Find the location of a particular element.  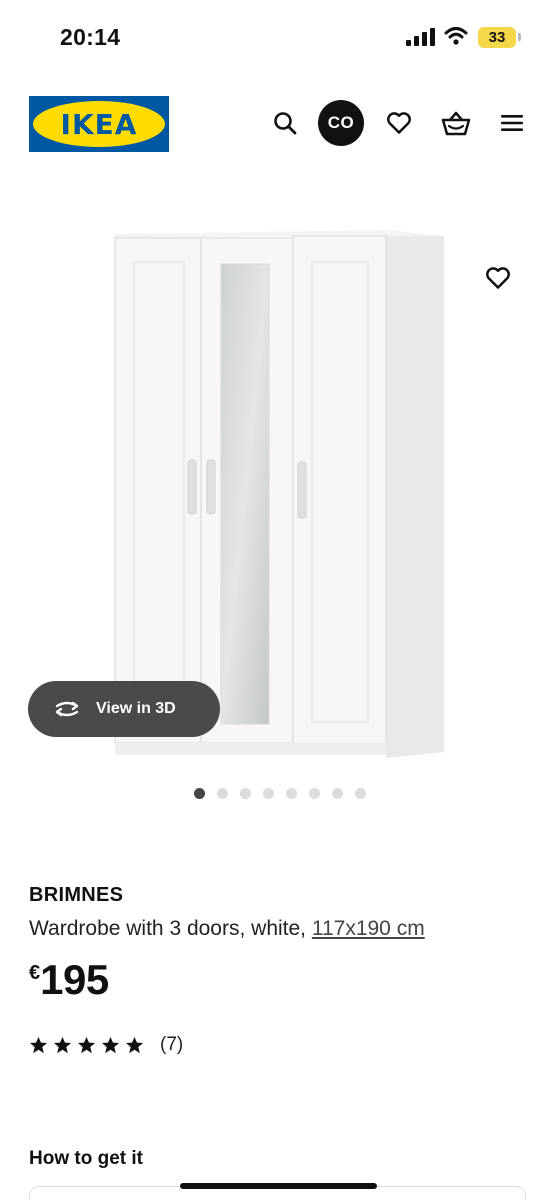

shopping-bag-button is located at coordinates (456, 123).